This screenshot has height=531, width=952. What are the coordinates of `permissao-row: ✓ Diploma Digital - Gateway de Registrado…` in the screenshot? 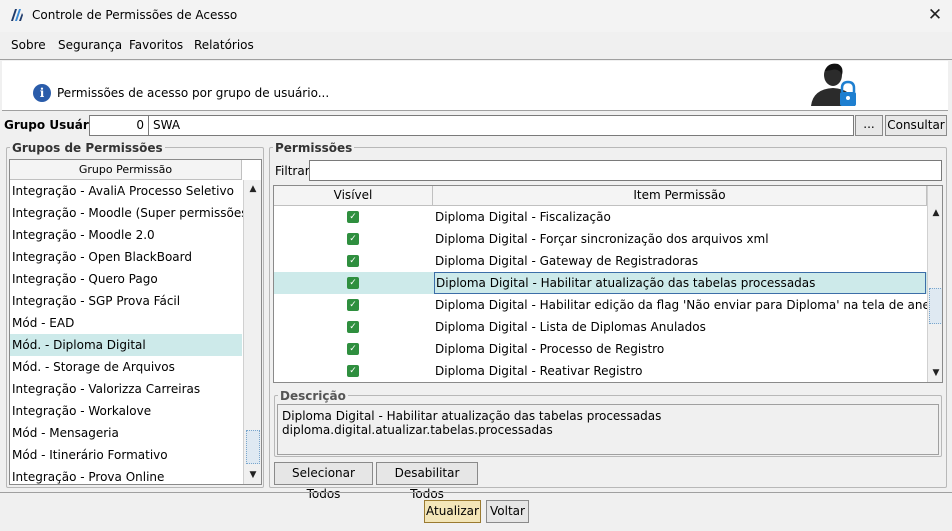 It's located at (600, 261).